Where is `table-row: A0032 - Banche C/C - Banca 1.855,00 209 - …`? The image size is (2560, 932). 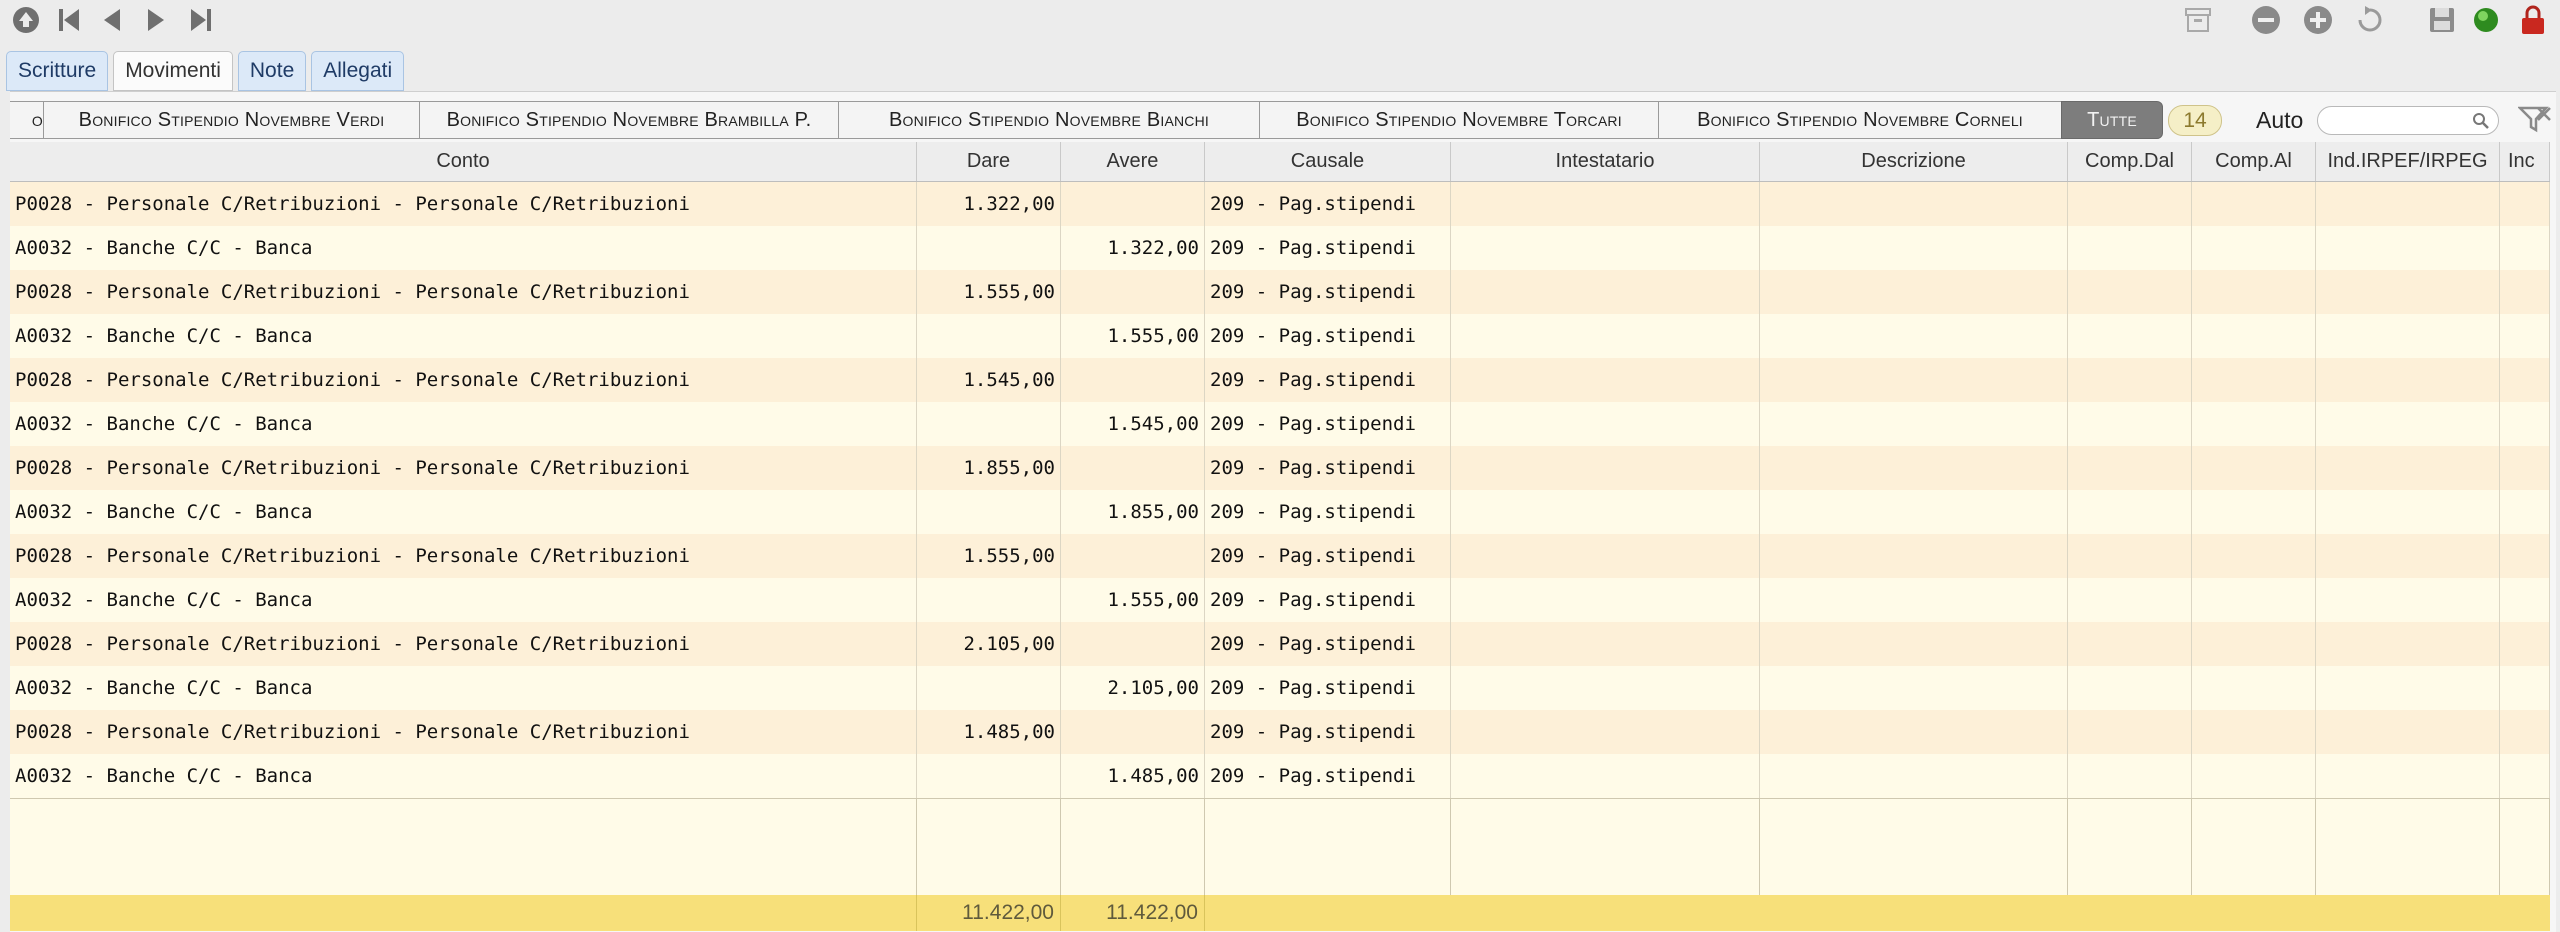 table-row: A0032 - Banche C/C - Banca 1.855,00 209 - … is located at coordinates (1280, 512).